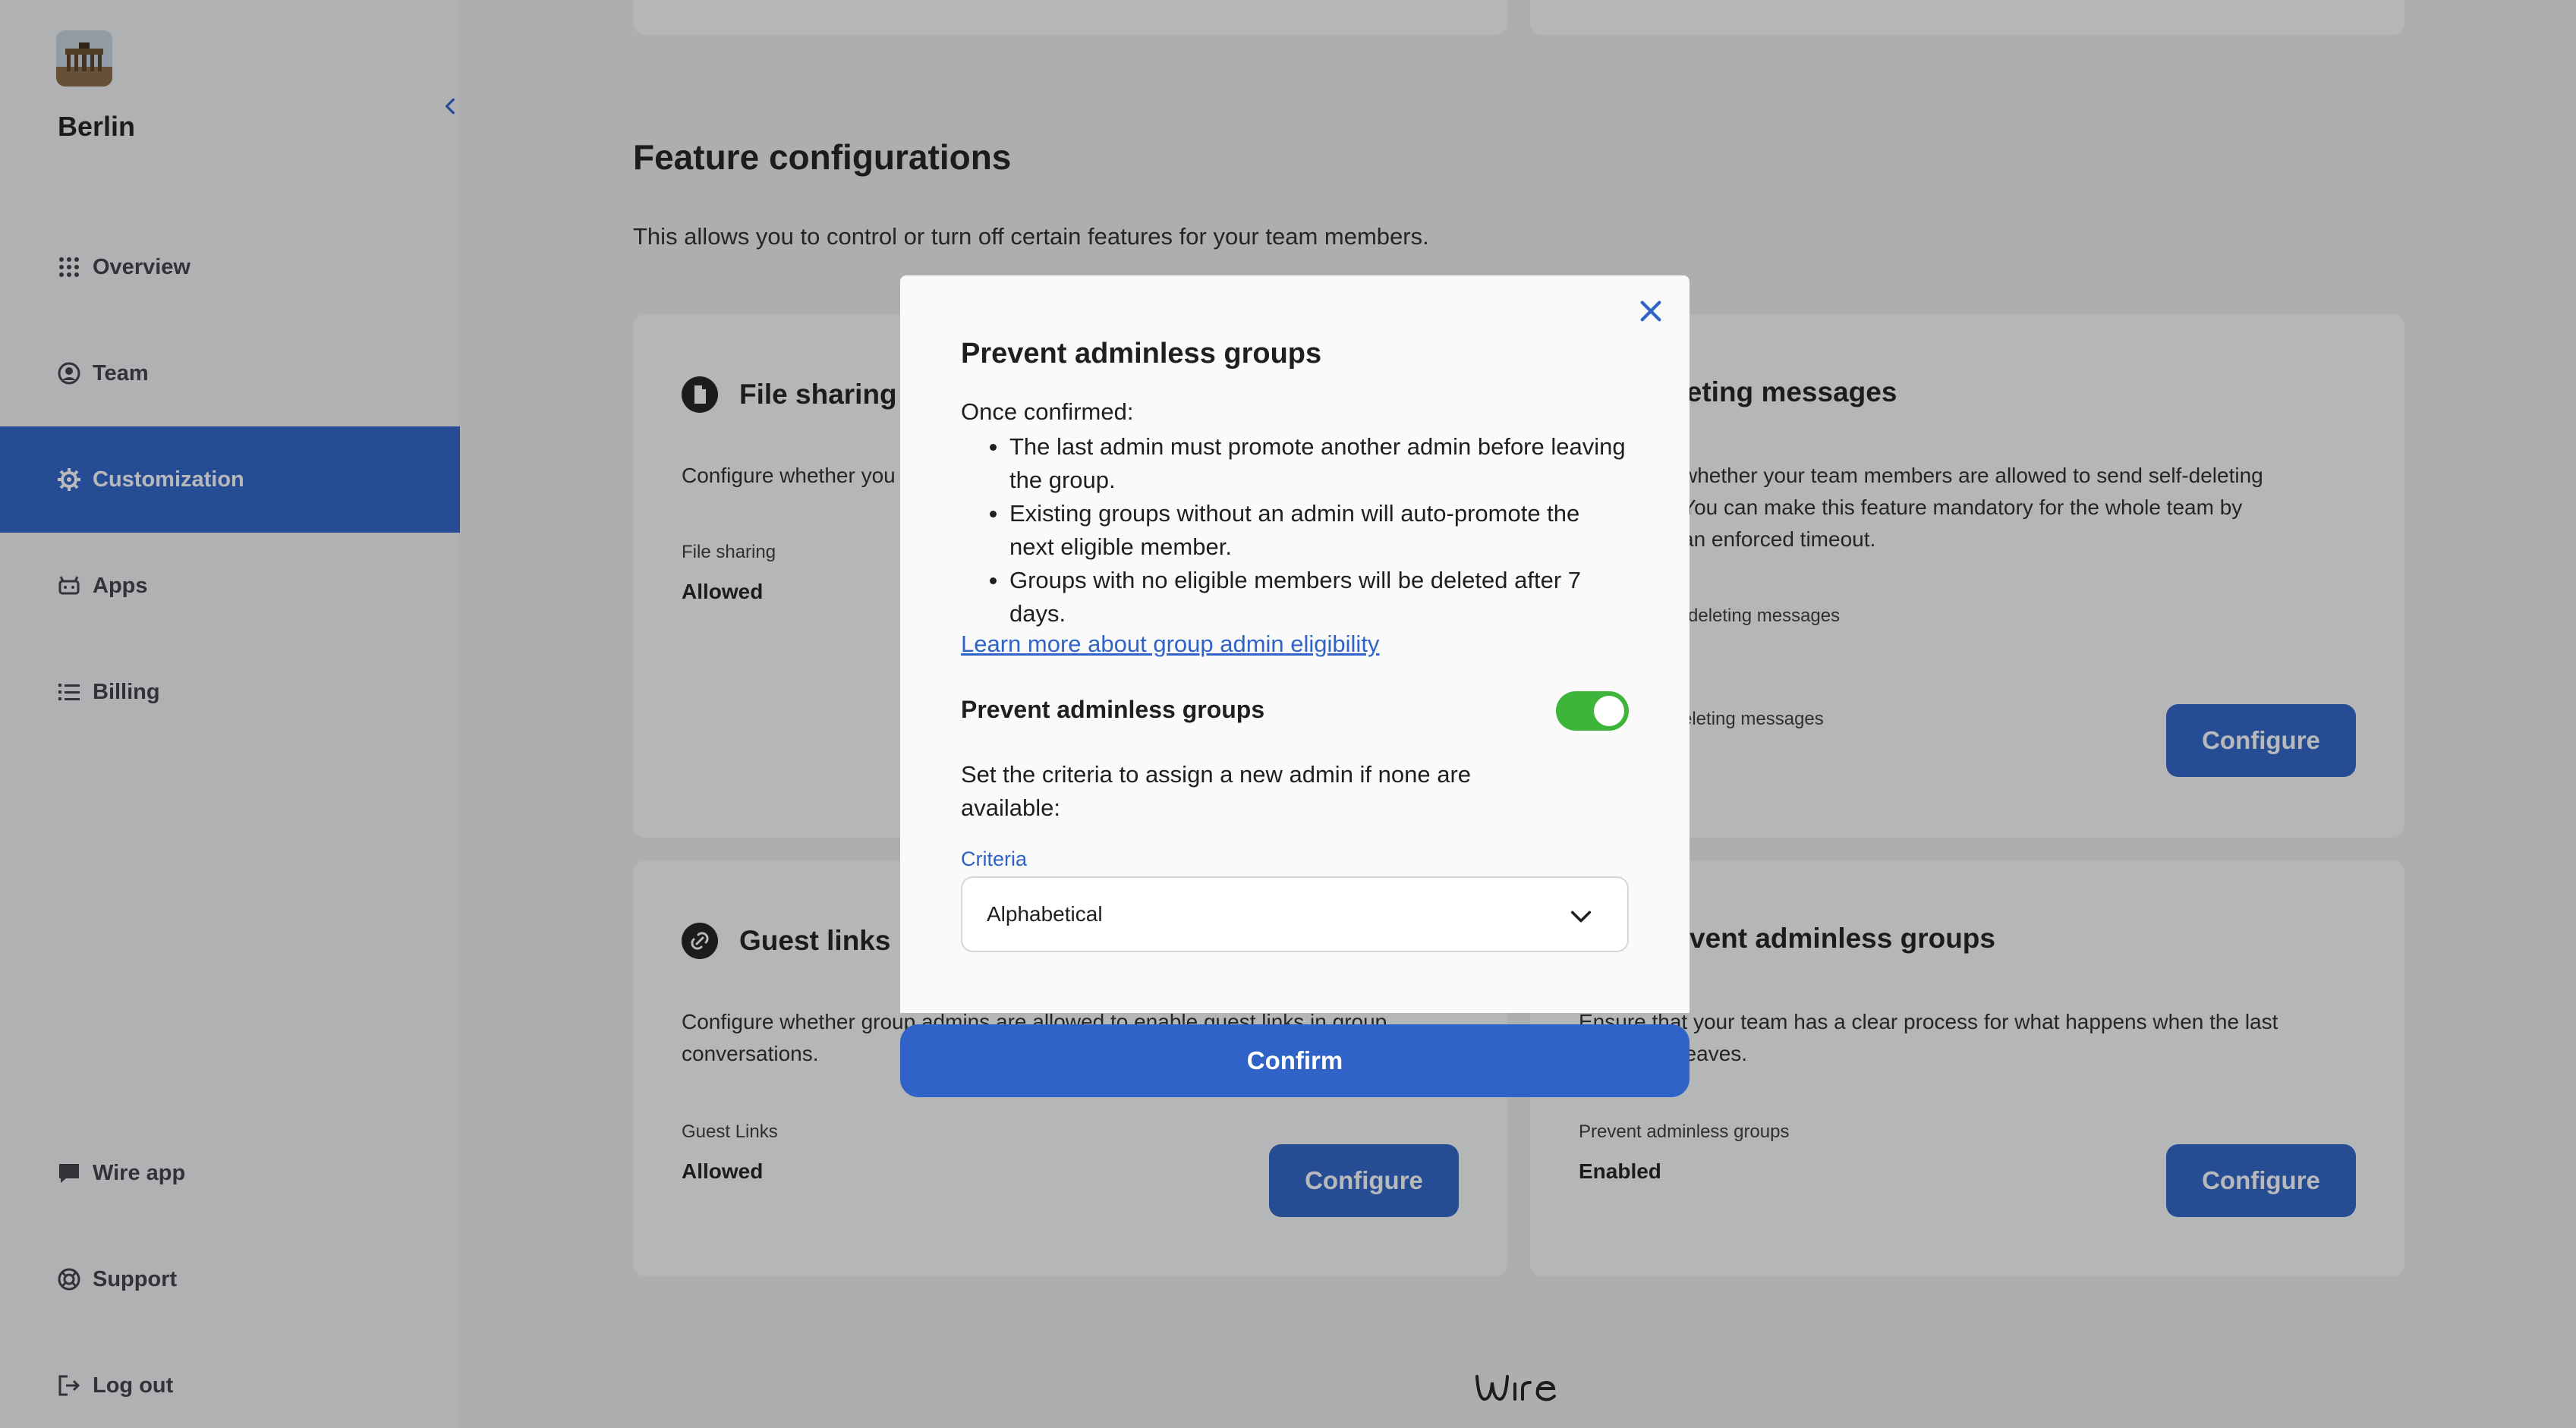  I want to click on criteria-select: Alphabetical, so click(1295, 914).